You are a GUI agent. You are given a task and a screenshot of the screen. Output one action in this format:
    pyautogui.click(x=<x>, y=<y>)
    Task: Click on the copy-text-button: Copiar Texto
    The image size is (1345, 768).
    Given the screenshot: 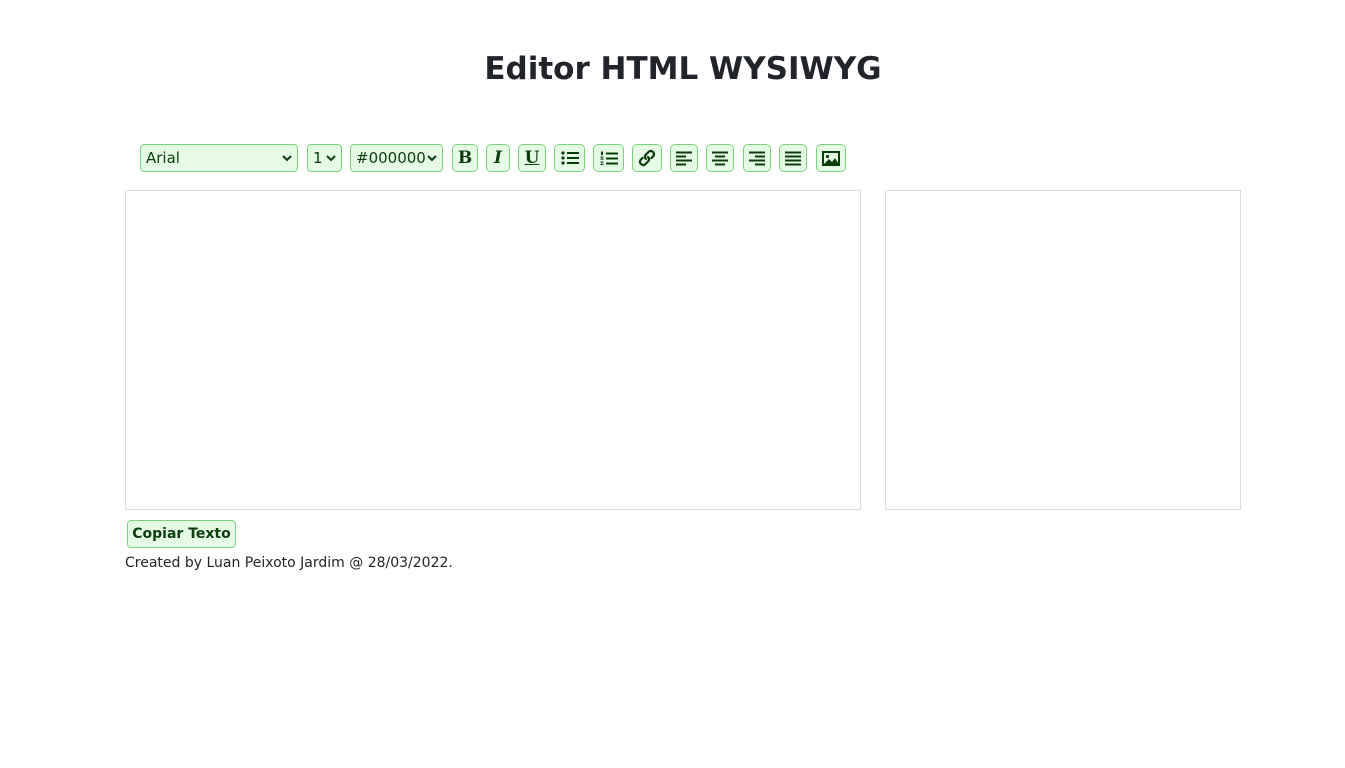 What is the action you would take?
    pyautogui.click(x=181, y=534)
    